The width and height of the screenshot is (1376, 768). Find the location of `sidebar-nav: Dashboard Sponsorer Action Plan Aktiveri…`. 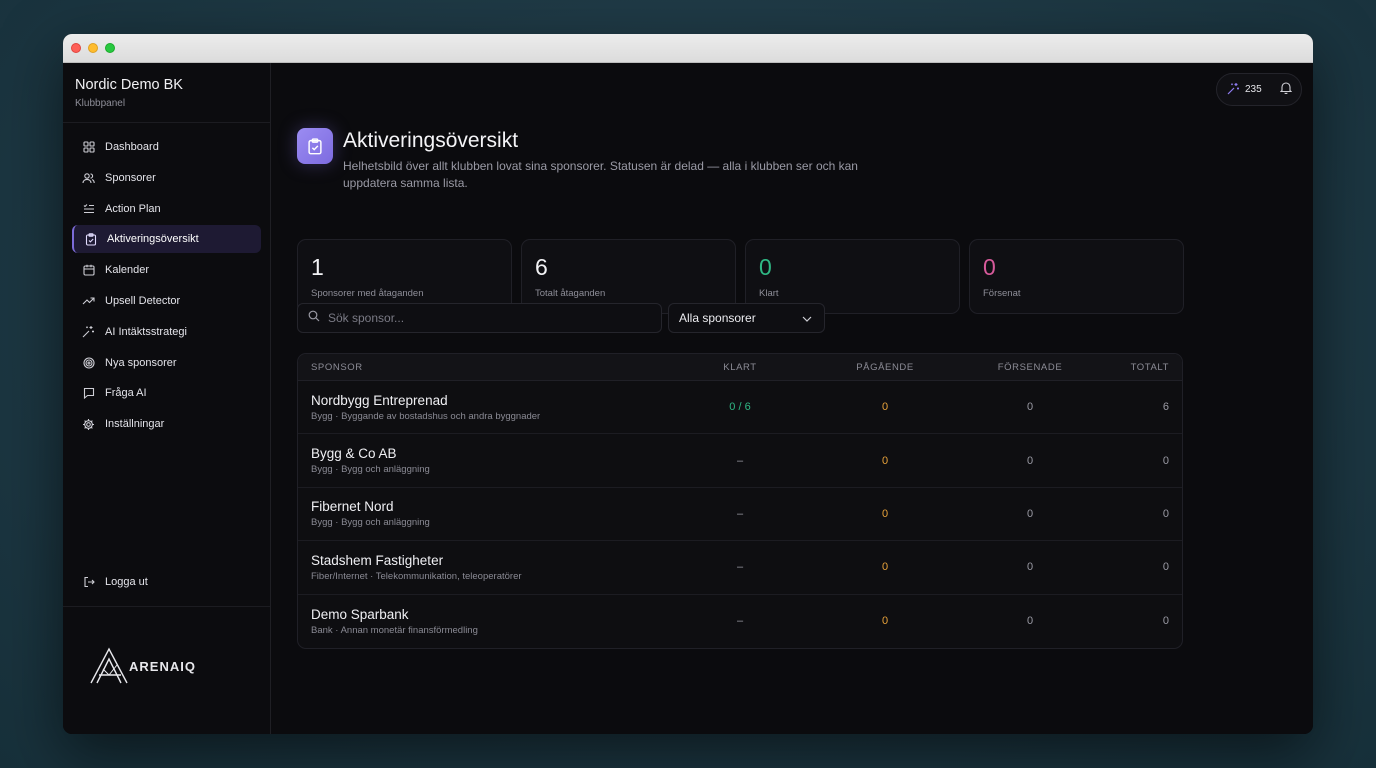

sidebar-nav: Dashboard Sponsorer Action Plan Aktiveri… is located at coordinates (166, 282).